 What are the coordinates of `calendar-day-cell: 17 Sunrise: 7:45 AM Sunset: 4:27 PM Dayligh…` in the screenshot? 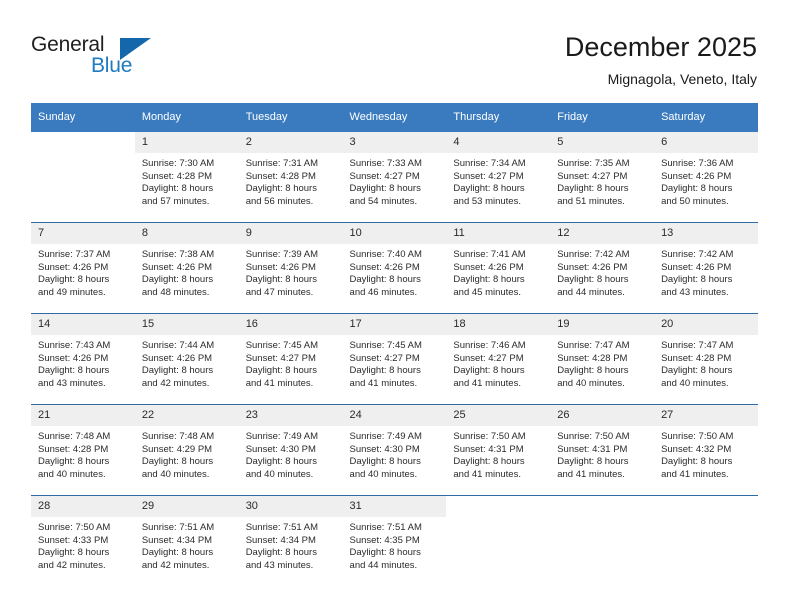 It's located at (394, 359).